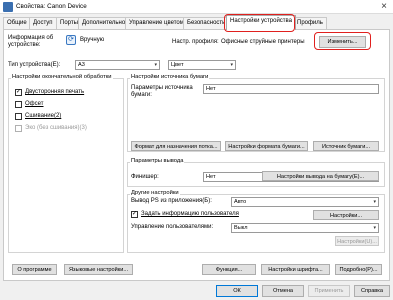 This screenshot has height=300, width=393. I want to click on user-management-select: Выкл ▾, so click(305, 228).